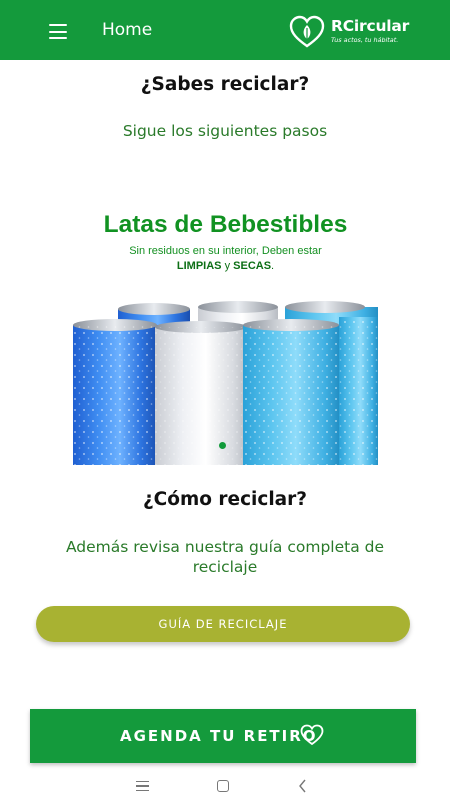 The image size is (450, 800). I want to click on steps-subtitle: Sigue los siguientes pasos, so click(225, 131).